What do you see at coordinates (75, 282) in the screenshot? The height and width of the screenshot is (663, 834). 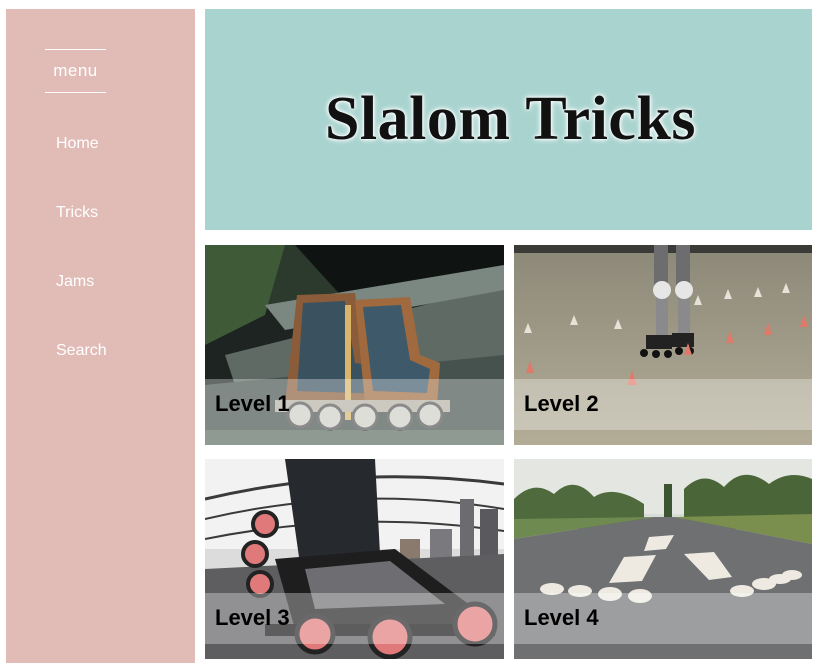 I see `nav-item-jams: Jams` at bounding box center [75, 282].